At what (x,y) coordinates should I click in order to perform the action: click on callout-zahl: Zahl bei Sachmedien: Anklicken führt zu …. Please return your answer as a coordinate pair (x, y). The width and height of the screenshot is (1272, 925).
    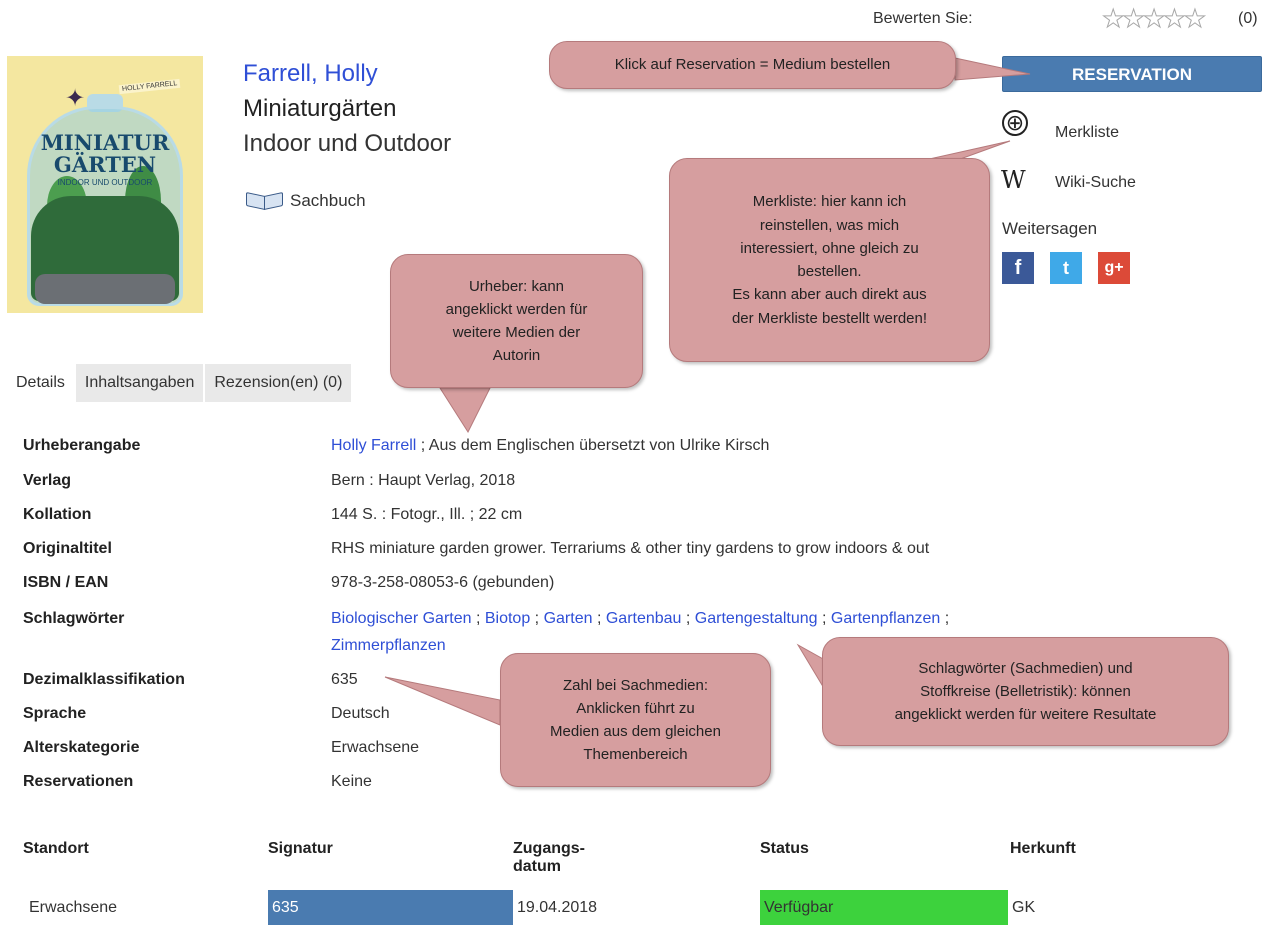
    Looking at the image, I should click on (635, 720).